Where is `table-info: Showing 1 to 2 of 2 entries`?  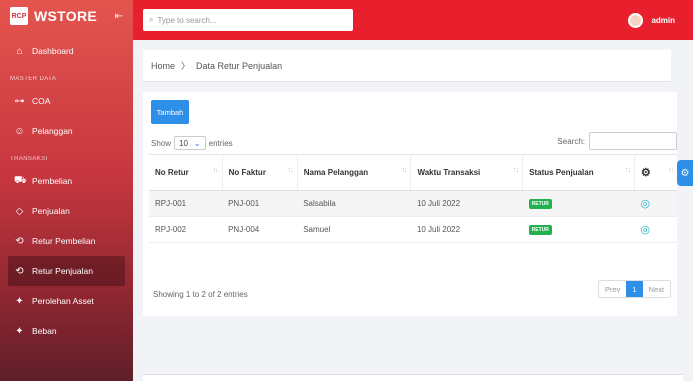
table-info: Showing 1 to 2 of 2 entries is located at coordinates (200, 294).